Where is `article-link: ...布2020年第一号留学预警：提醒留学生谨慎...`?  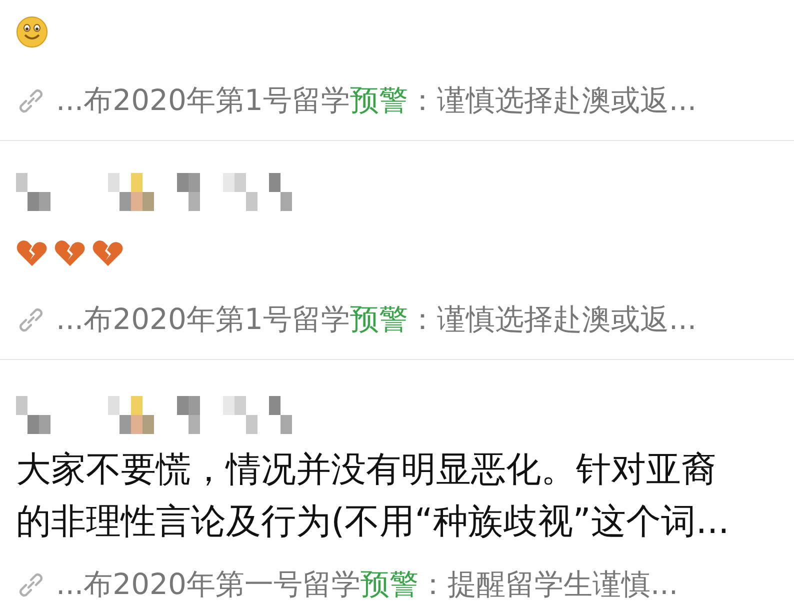 article-link: ...布2020年第一号留学预警：提醒留学生谨慎... is located at coordinates (367, 585).